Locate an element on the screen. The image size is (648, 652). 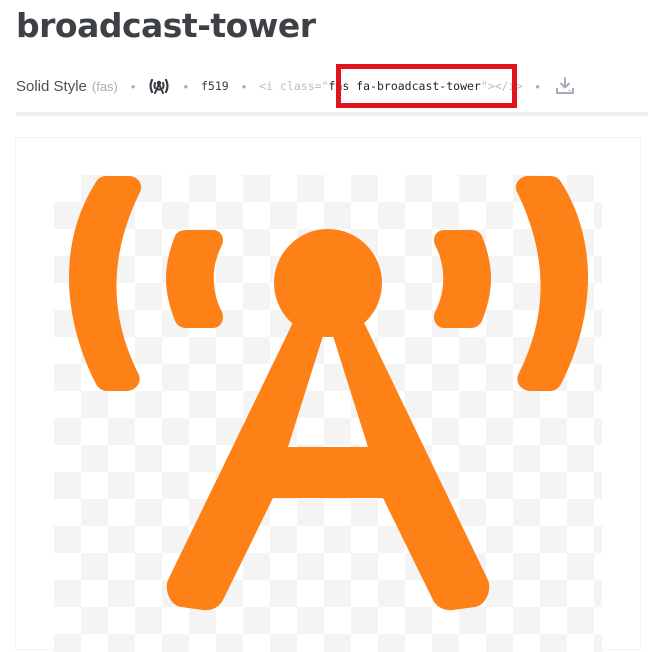
style-prefix: (fas) is located at coordinates (104, 86).